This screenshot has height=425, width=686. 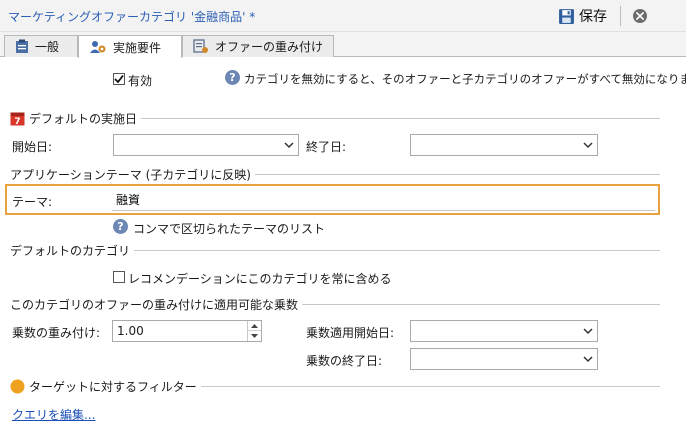 I want to click on calendar-icon: 7, so click(x=17, y=119).